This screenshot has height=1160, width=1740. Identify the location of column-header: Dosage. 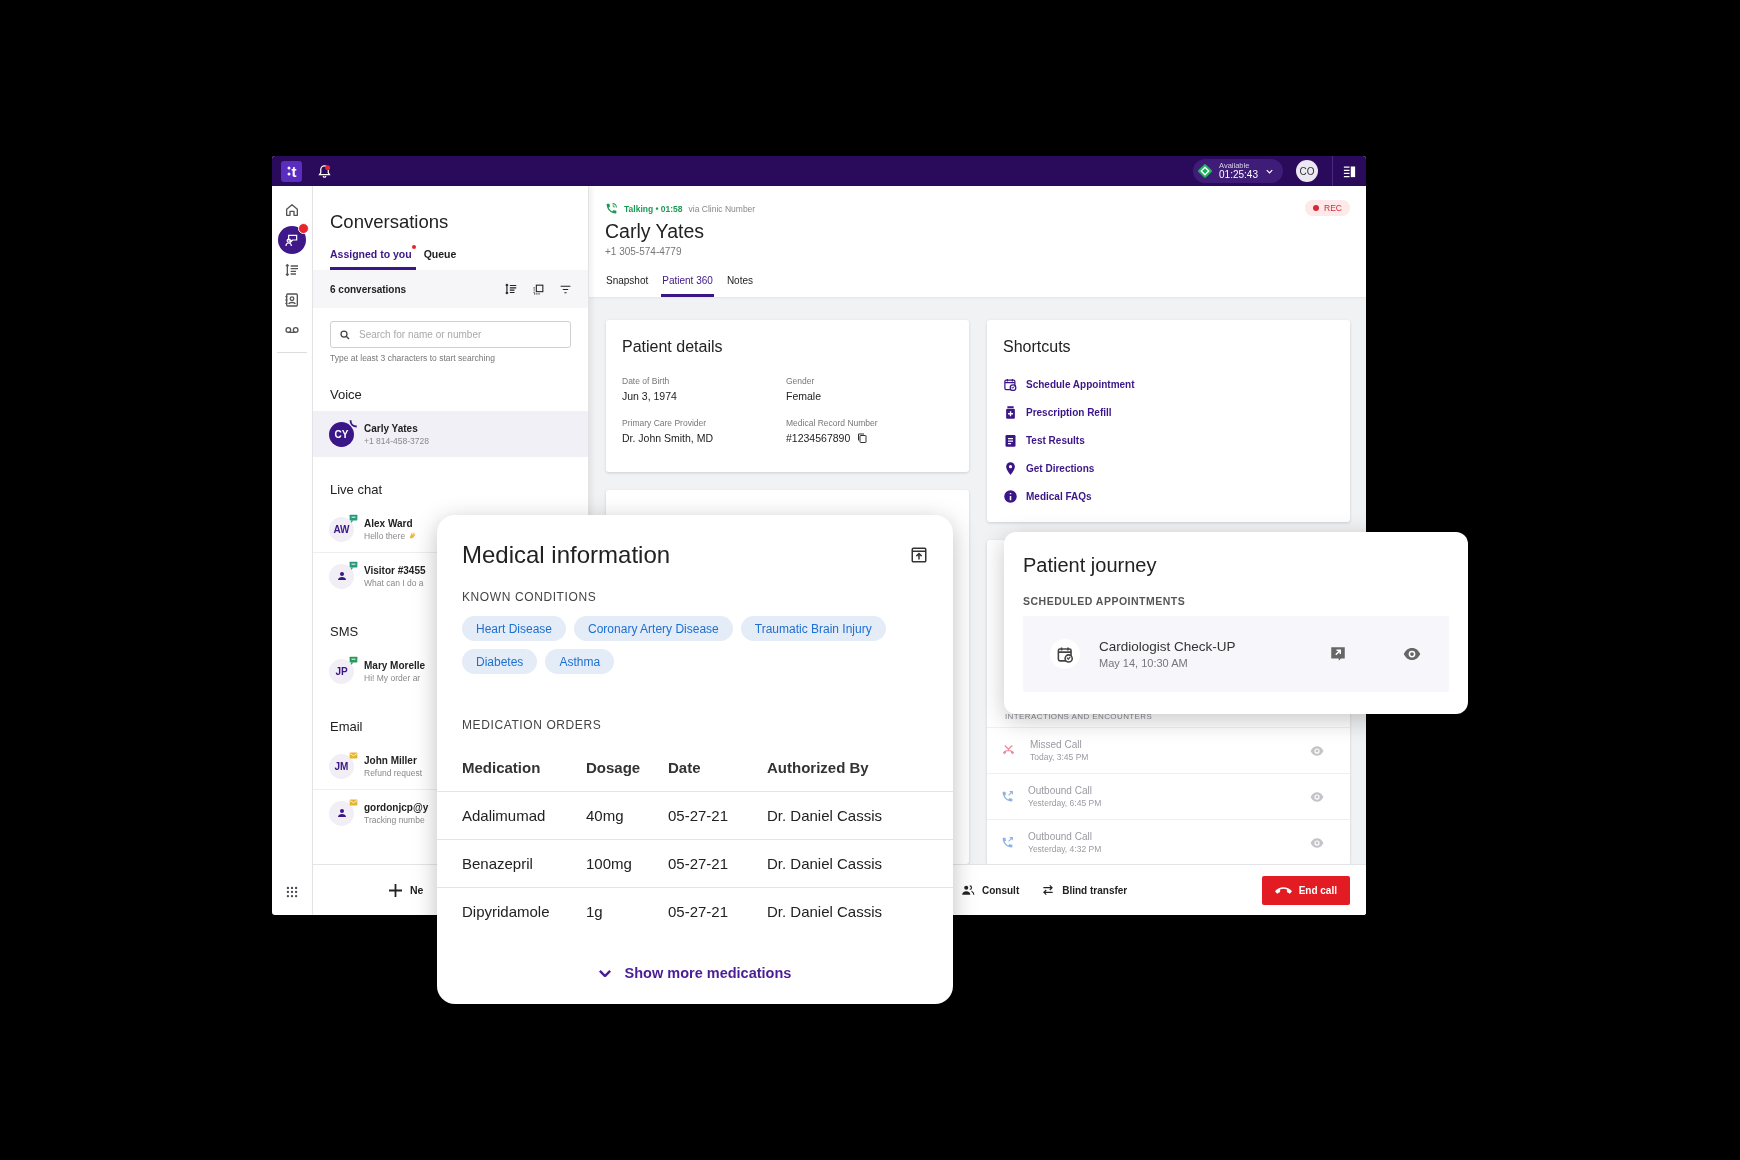
(627, 768).